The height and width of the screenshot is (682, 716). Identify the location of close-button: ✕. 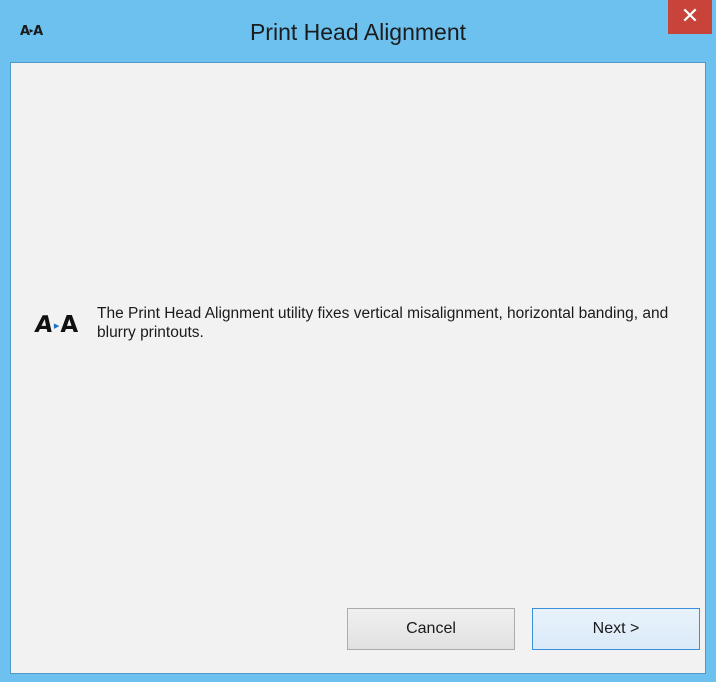
(690, 17).